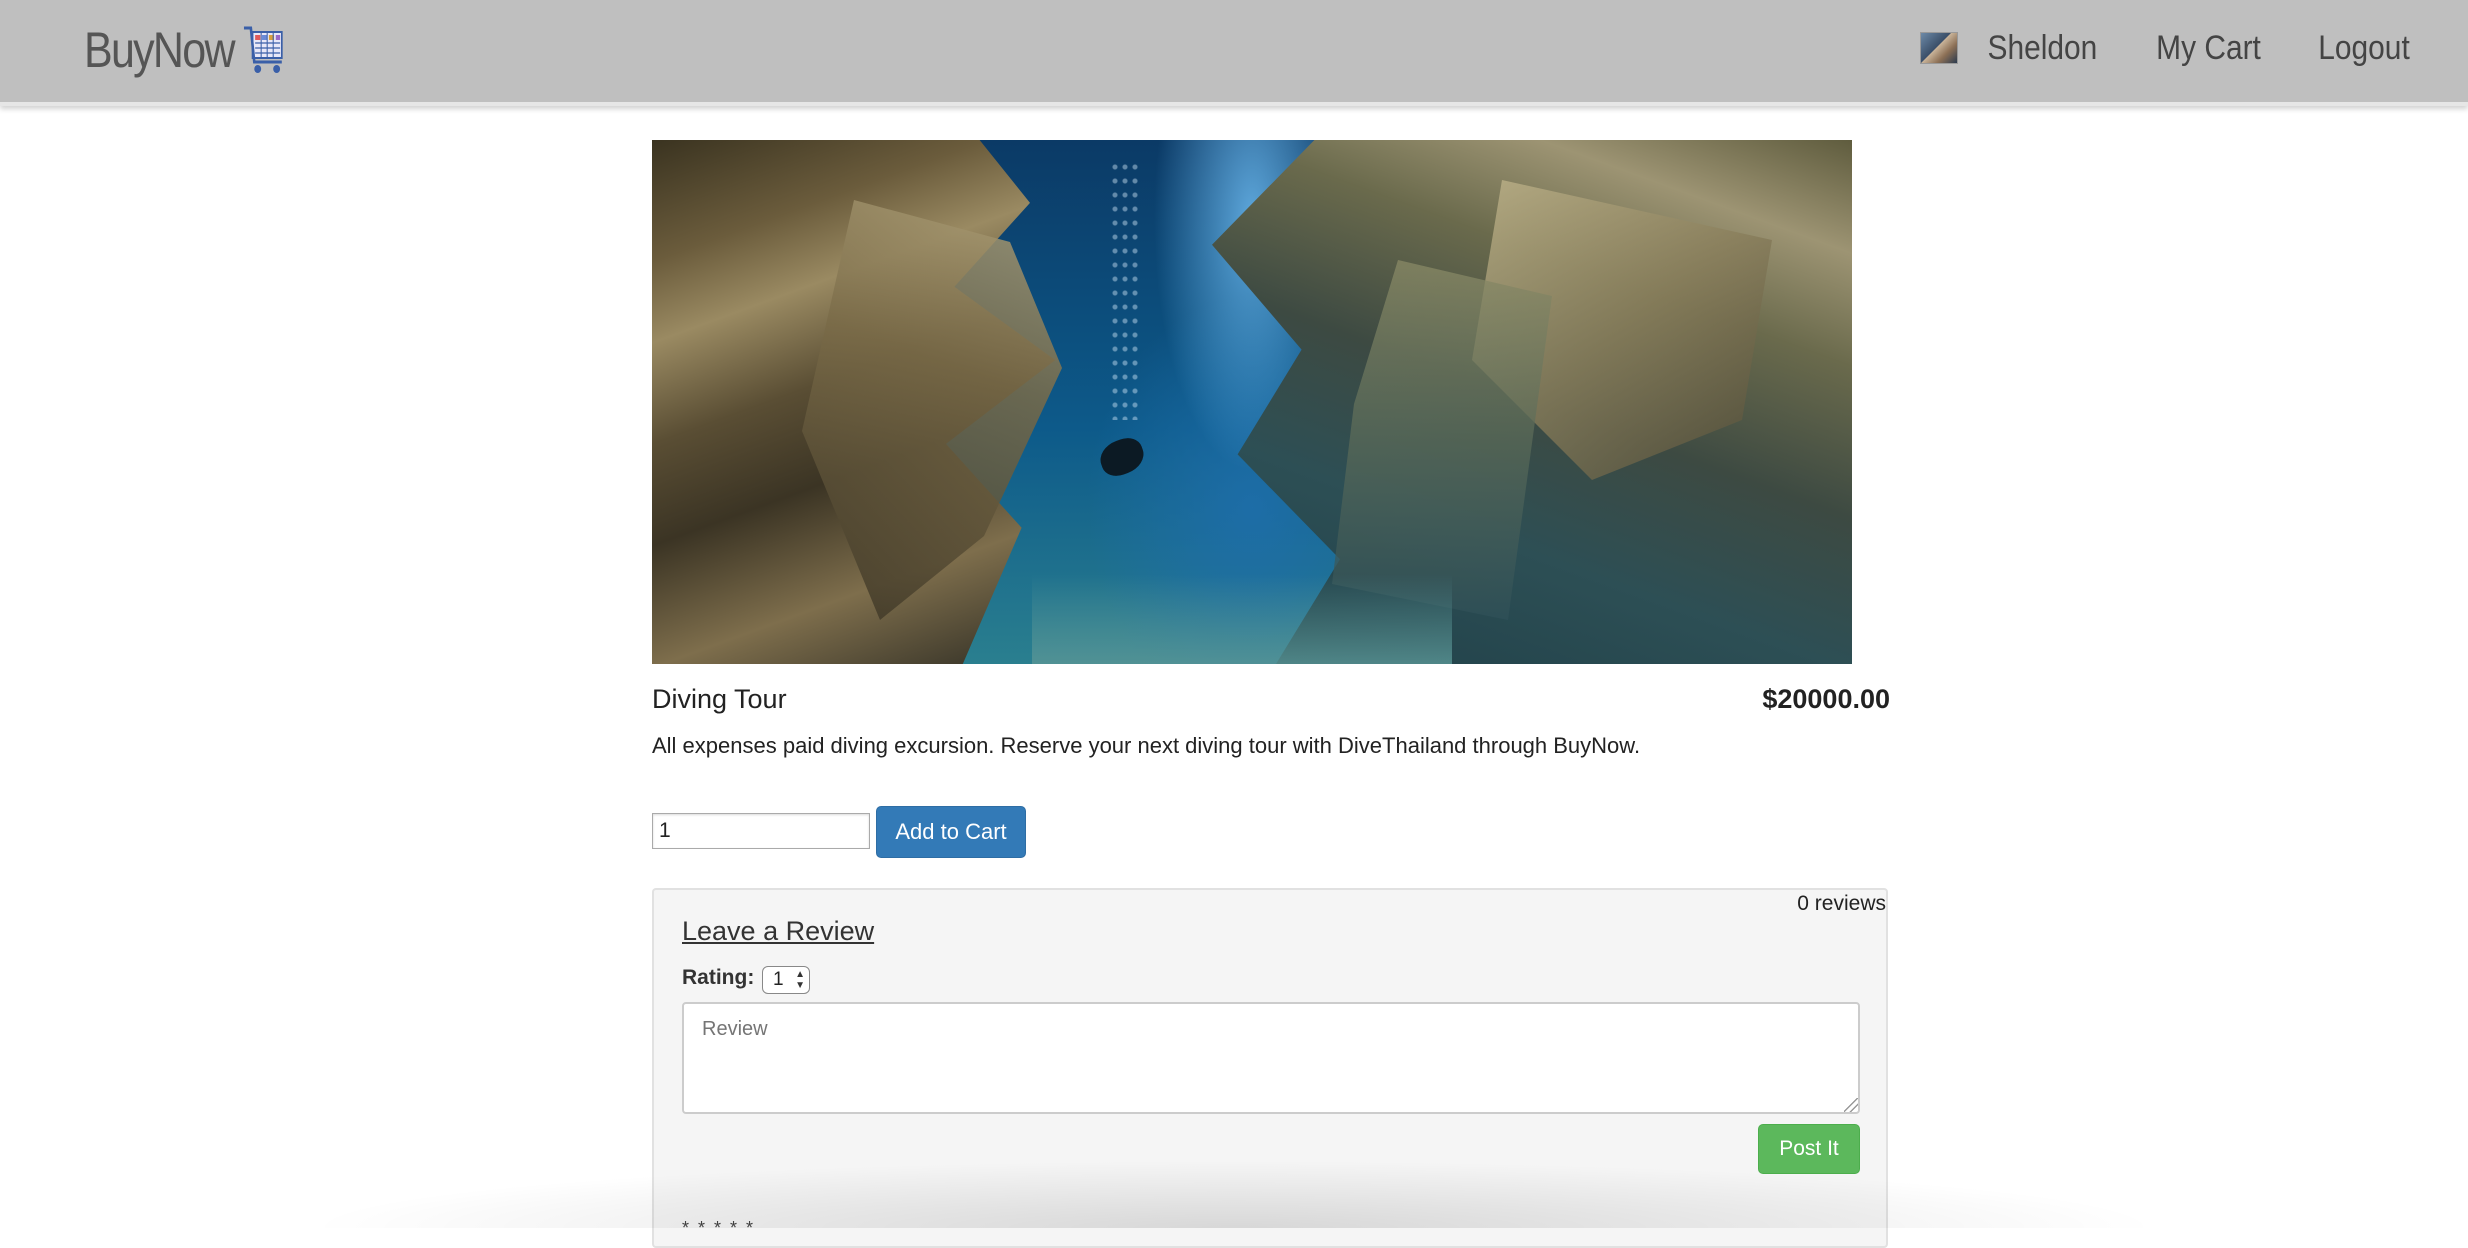 The image size is (2468, 1248). What do you see at coordinates (1826, 699) in the screenshot?
I see `product-price: $20000.00` at bounding box center [1826, 699].